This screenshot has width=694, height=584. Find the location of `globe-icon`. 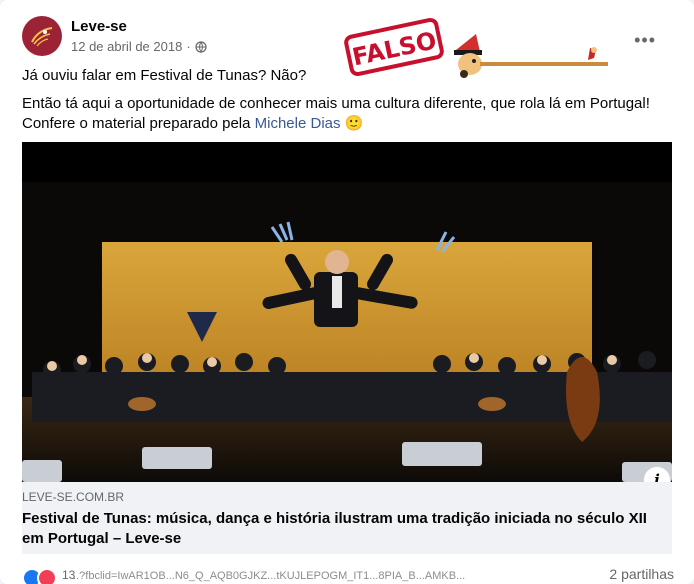

globe-icon is located at coordinates (201, 46).